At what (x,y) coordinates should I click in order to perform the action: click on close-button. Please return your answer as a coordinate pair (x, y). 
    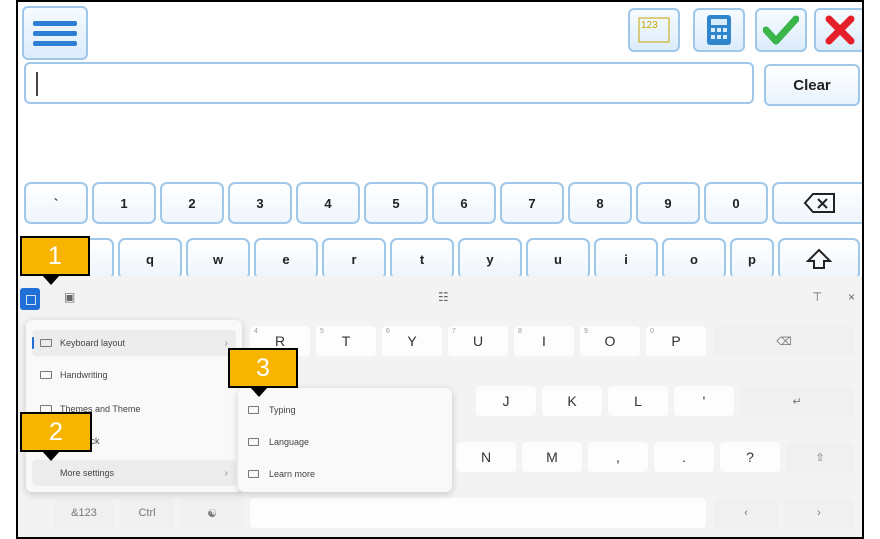
    Looking at the image, I should click on (838, 30).